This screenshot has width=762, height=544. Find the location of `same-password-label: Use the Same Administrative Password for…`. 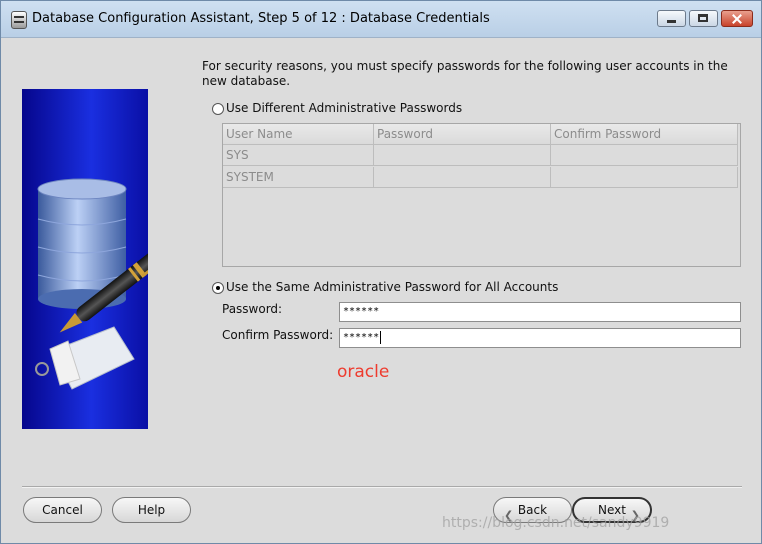

same-password-label: Use the Same Administrative Password for… is located at coordinates (392, 287).